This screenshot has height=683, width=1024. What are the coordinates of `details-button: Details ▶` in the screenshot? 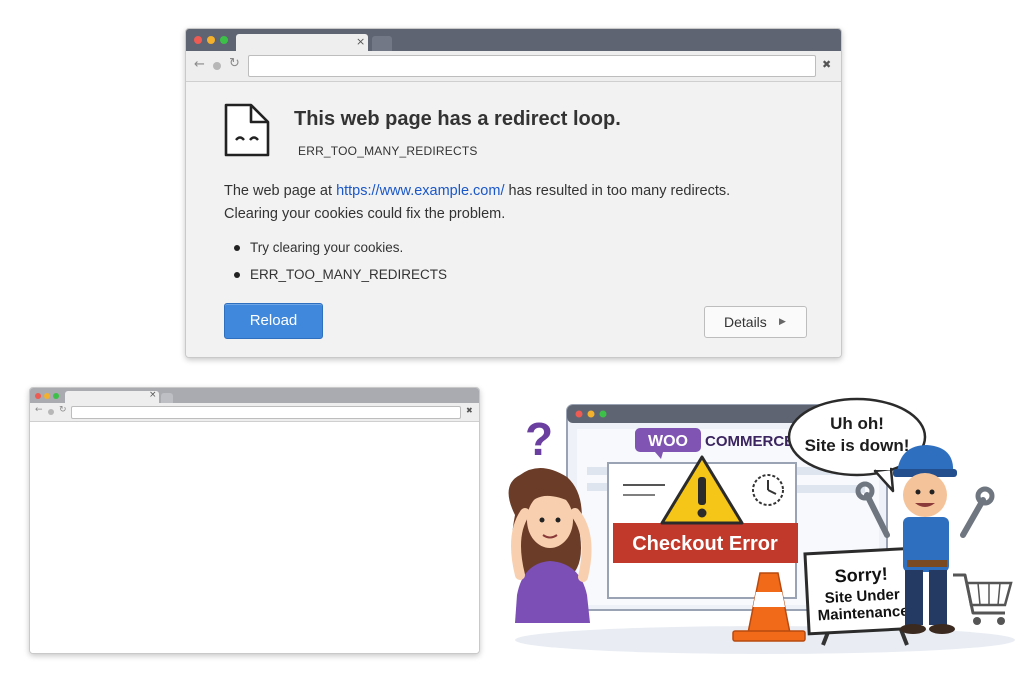 It's located at (755, 322).